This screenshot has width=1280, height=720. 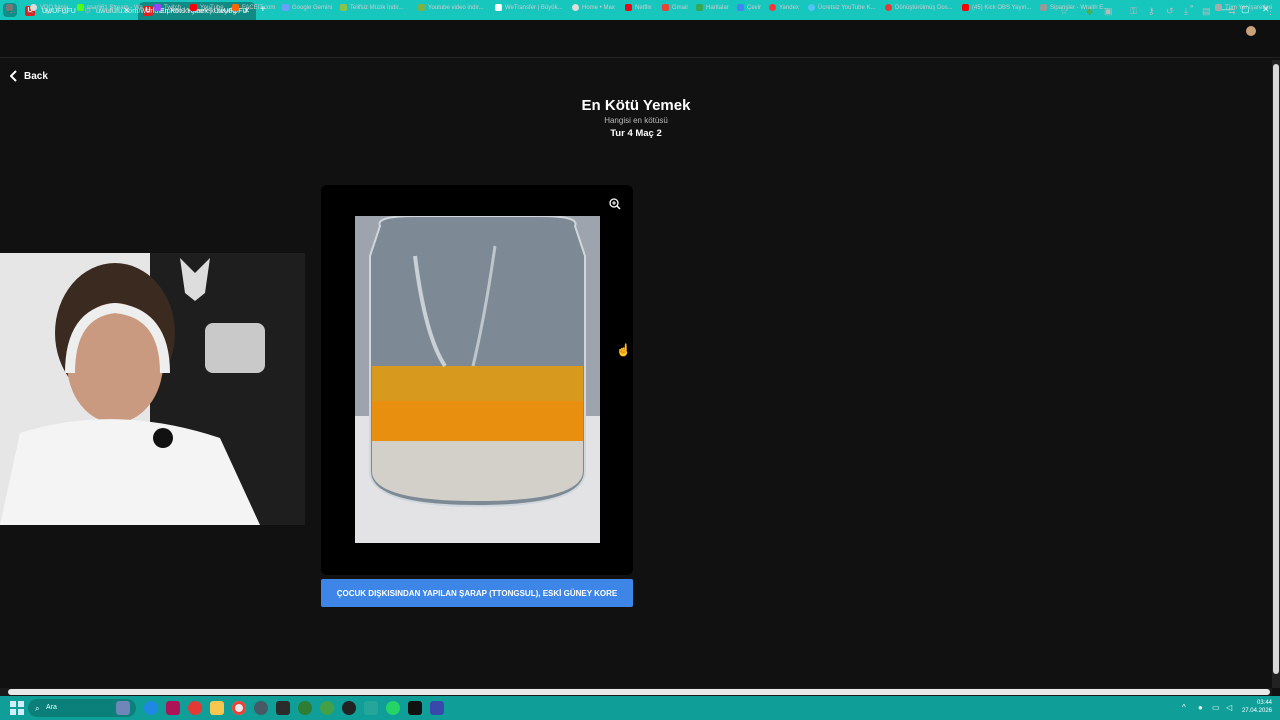 What do you see at coordinates (639, 692) in the screenshot?
I see `horizontal-scroll-thumb` at bounding box center [639, 692].